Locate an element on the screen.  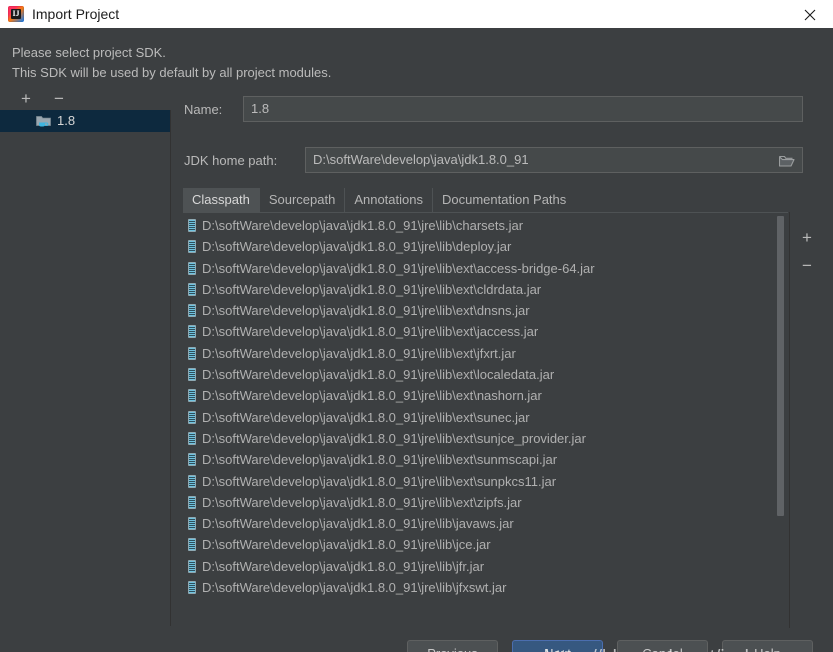
jdk-home-path-input: D:\softWare\develop\java\jdk1.8.0_91 is located at coordinates (554, 160).